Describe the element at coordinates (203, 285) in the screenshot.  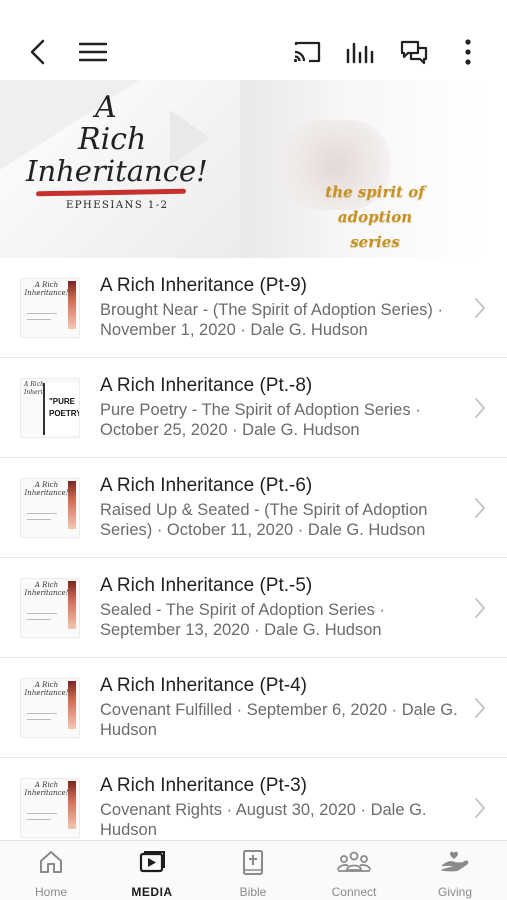
I see `media-item-title: A Rich Inheritance (Pt-9)` at that location.